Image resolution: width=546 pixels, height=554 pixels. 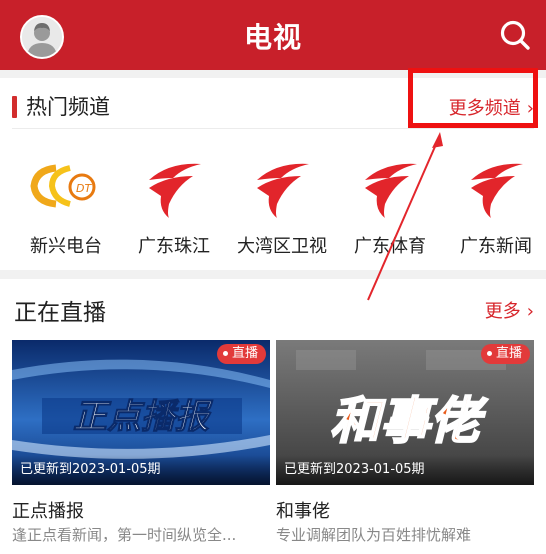 I want to click on card-title: 正点播报, so click(x=48, y=511).